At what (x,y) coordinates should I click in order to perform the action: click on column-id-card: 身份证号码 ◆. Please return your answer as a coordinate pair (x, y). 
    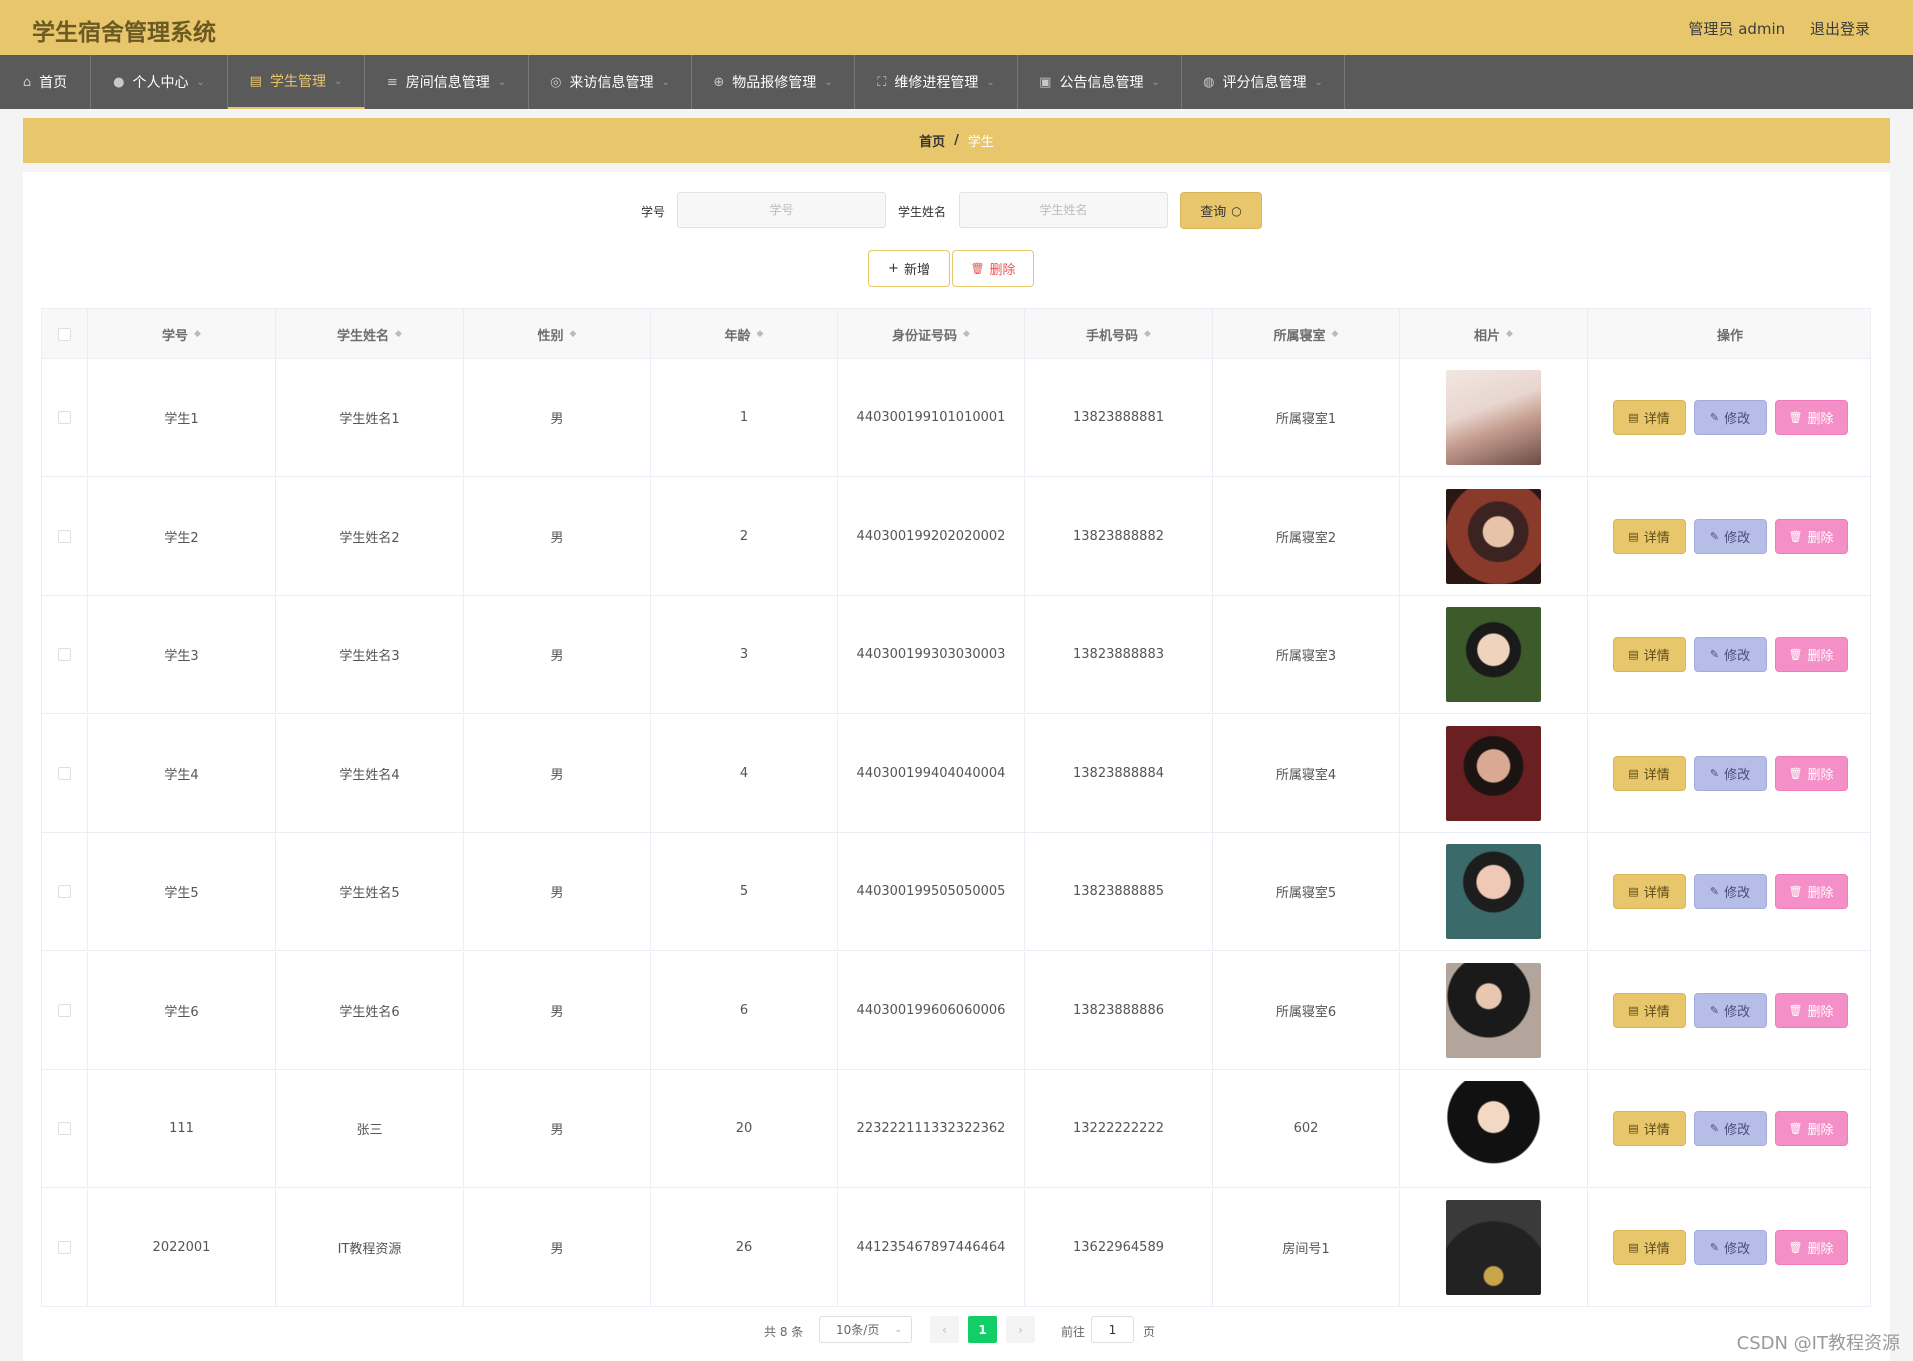
    Looking at the image, I should click on (931, 334).